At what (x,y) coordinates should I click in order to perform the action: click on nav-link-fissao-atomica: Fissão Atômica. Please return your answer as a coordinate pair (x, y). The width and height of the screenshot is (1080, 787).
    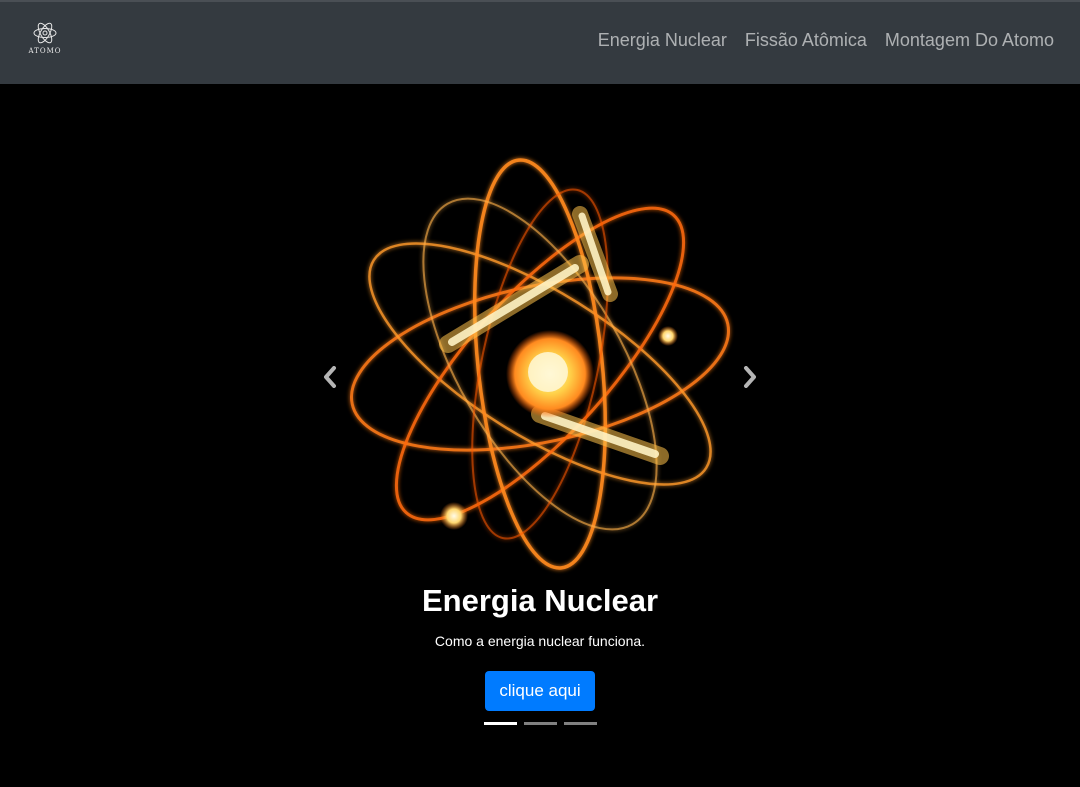
    Looking at the image, I should click on (806, 40).